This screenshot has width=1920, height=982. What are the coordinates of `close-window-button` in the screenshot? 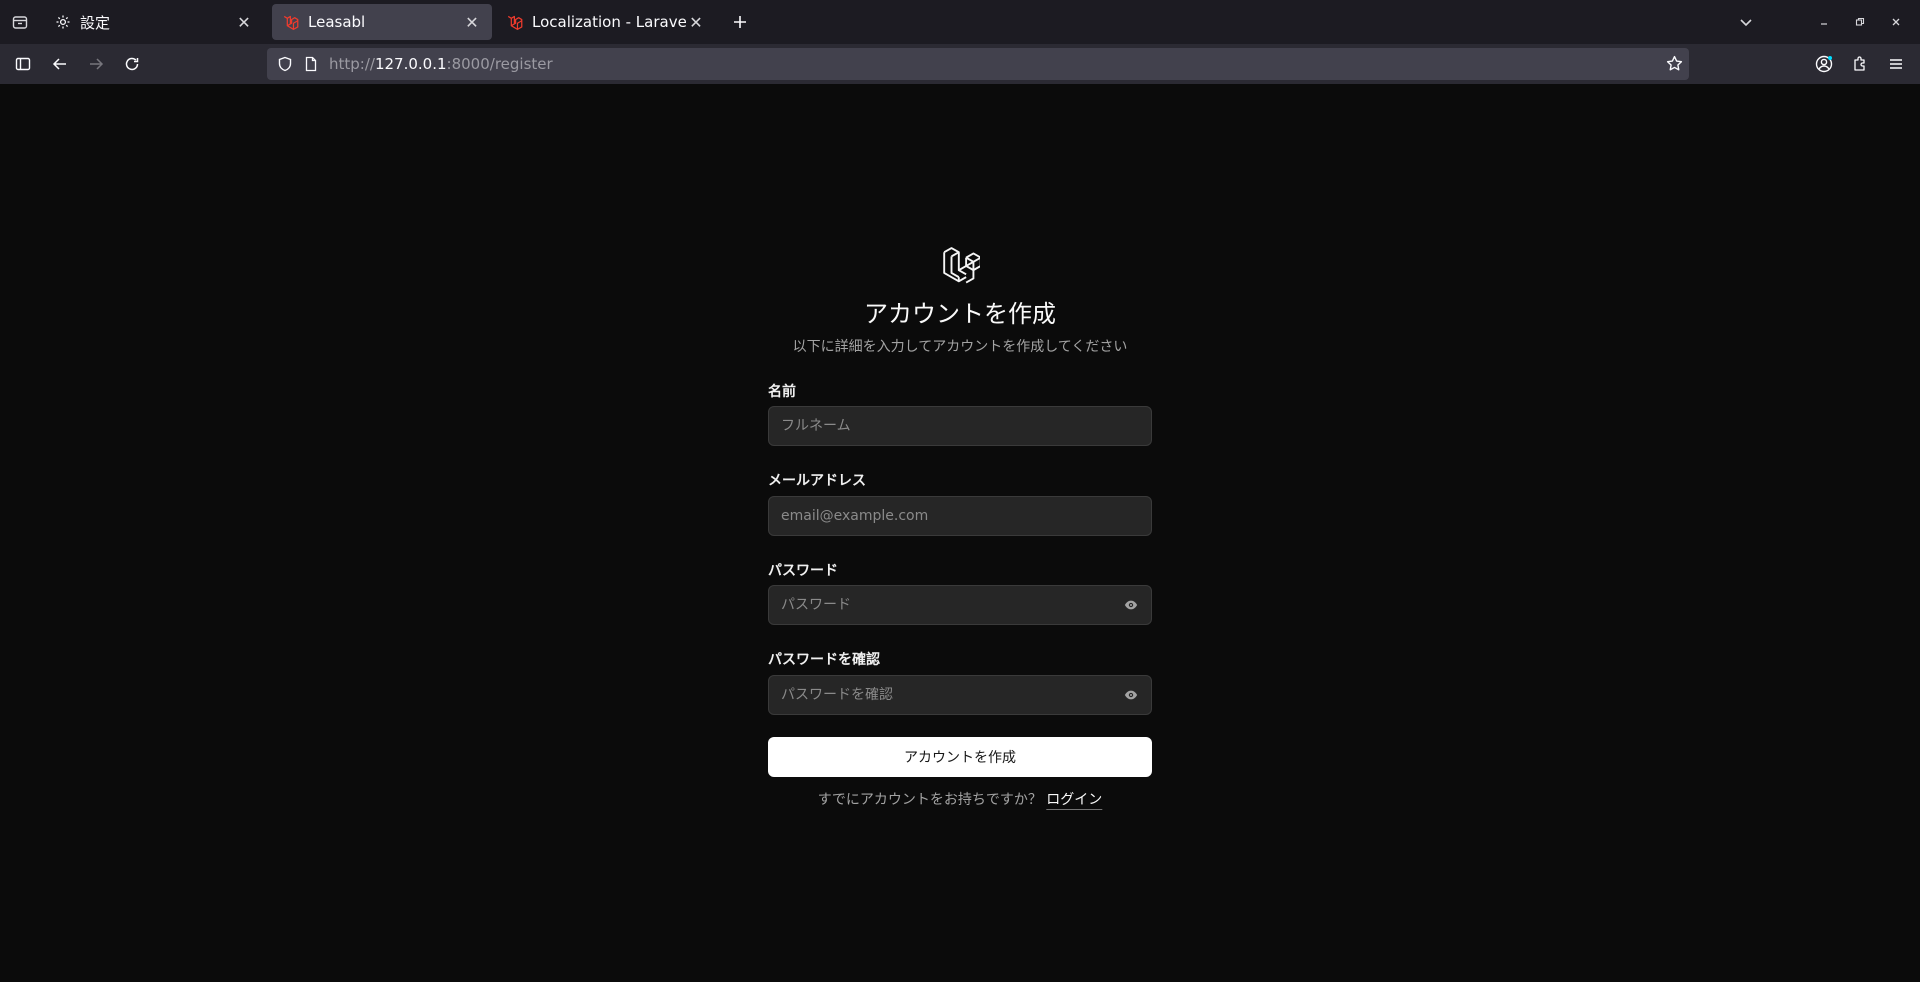 It's located at (1896, 22).